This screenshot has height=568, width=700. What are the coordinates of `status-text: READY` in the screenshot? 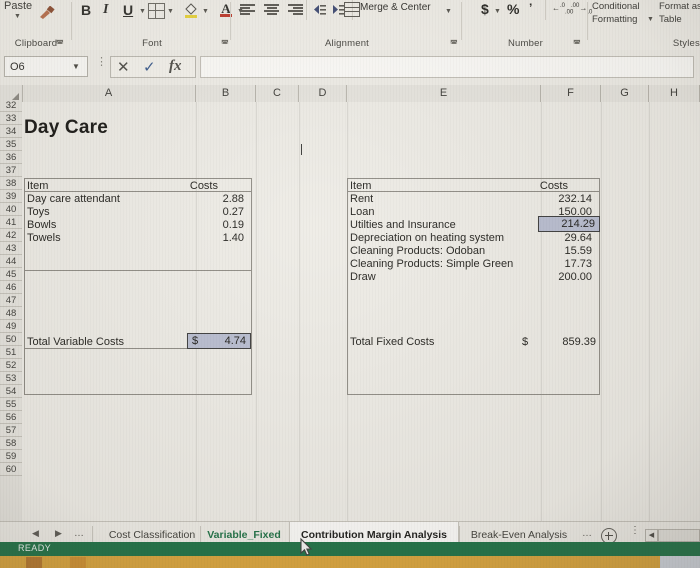 It's located at (35, 548).